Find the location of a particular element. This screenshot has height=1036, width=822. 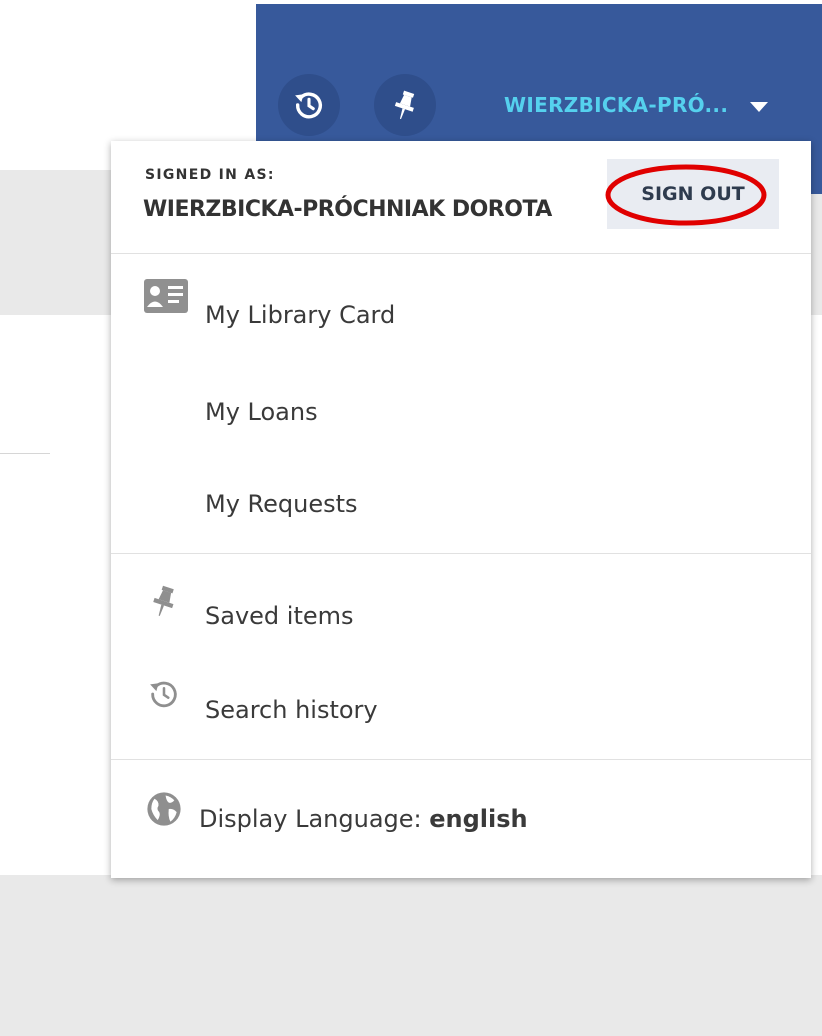

signed-in-label: SIGNED IN AS: is located at coordinates (210, 175).